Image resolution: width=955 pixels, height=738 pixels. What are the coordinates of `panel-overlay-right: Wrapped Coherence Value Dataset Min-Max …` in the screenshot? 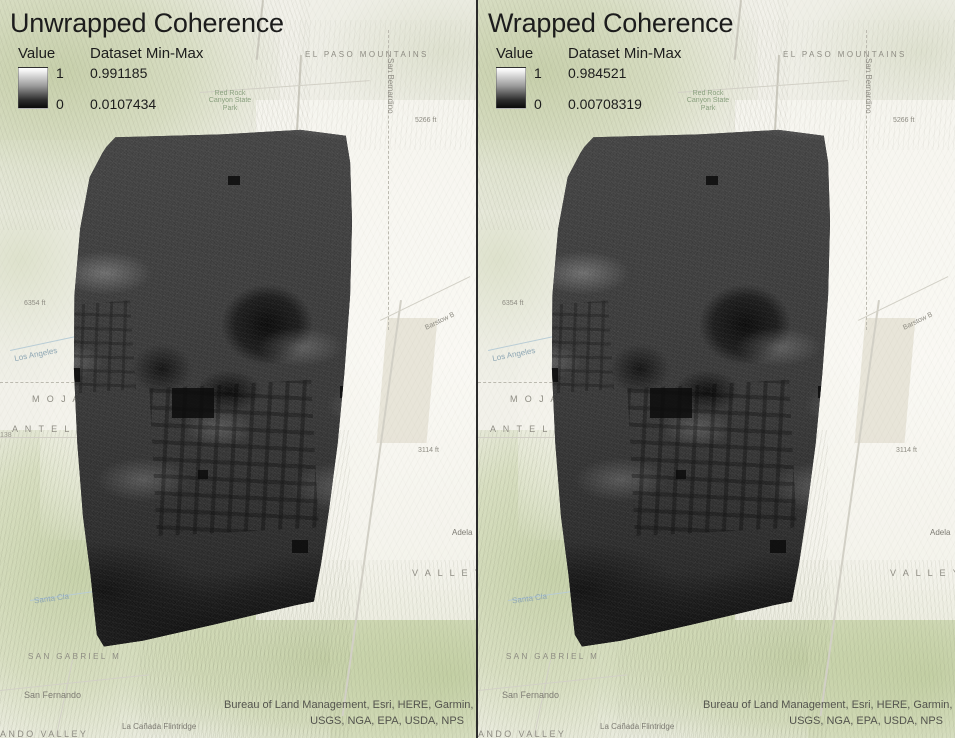 It's located at (611, 60).